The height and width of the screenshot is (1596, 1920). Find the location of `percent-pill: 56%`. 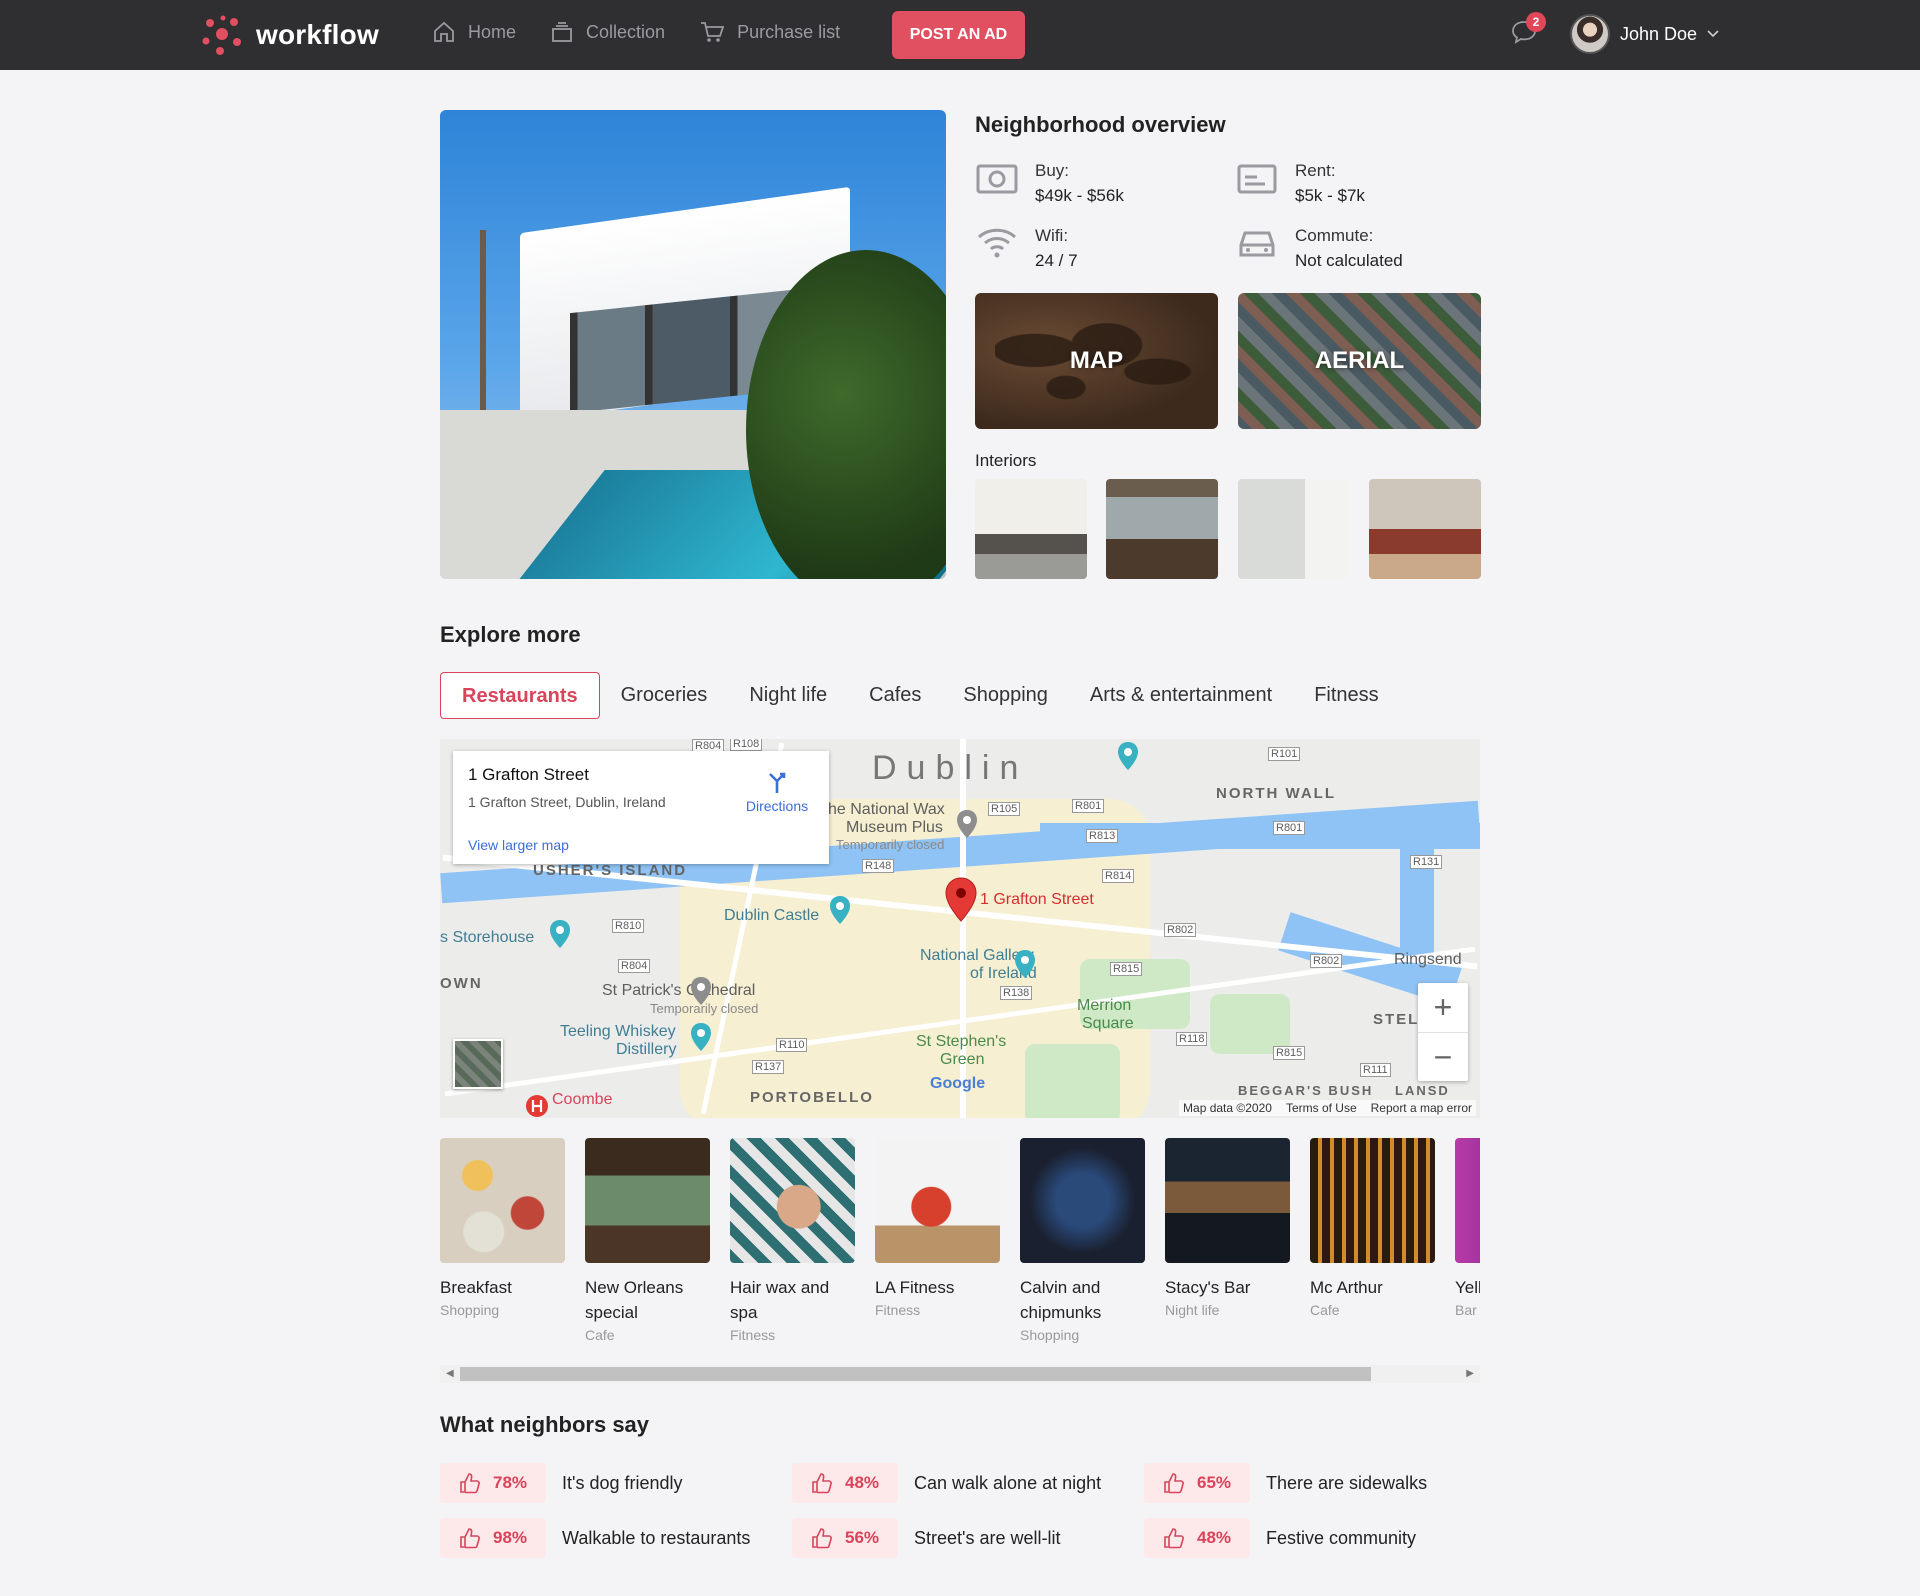

percent-pill: 56% is located at coordinates (845, 1538).